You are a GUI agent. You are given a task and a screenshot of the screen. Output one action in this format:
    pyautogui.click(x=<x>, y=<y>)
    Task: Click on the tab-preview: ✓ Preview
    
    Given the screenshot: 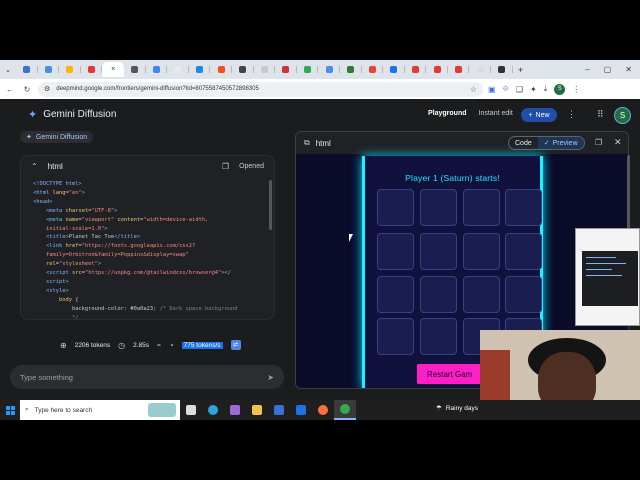 What is the action you would take?
    pyautogui.click(x=560, y=143)
    